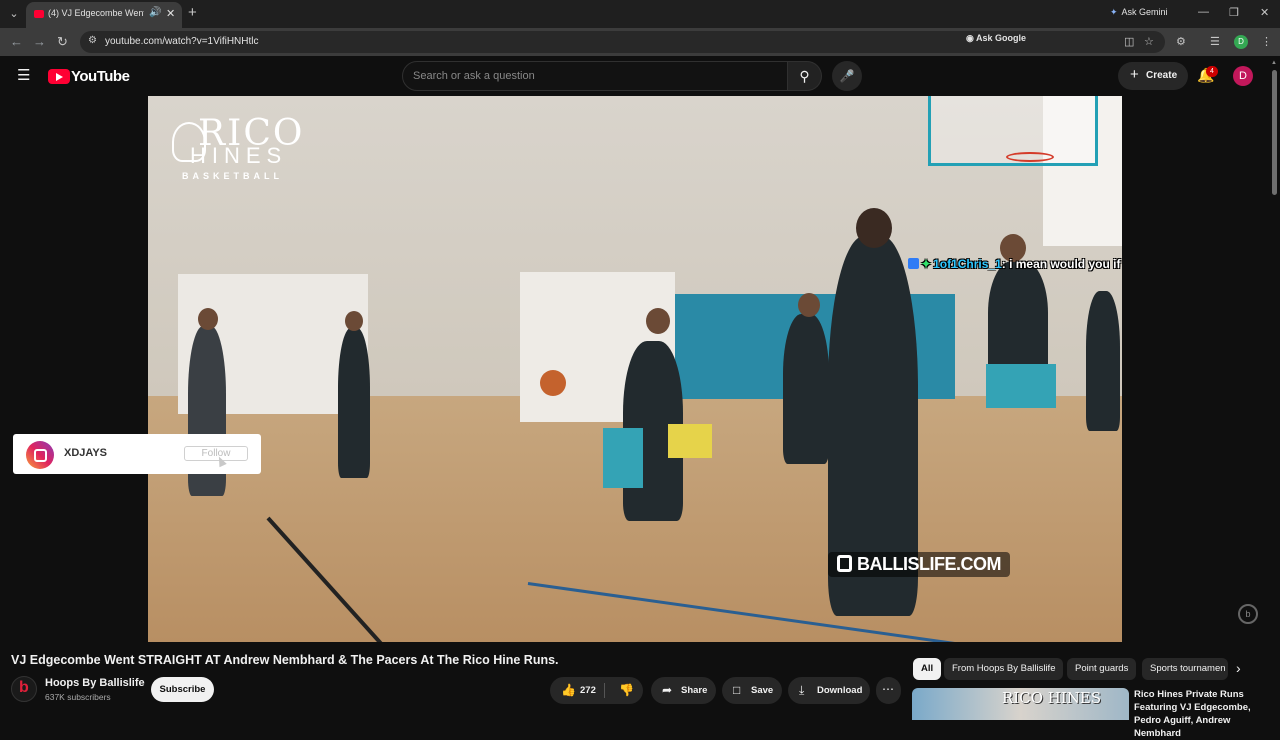 This screenshot has height=740, width=1280. I want to click on account-avatar: D, so click(1243, 76).